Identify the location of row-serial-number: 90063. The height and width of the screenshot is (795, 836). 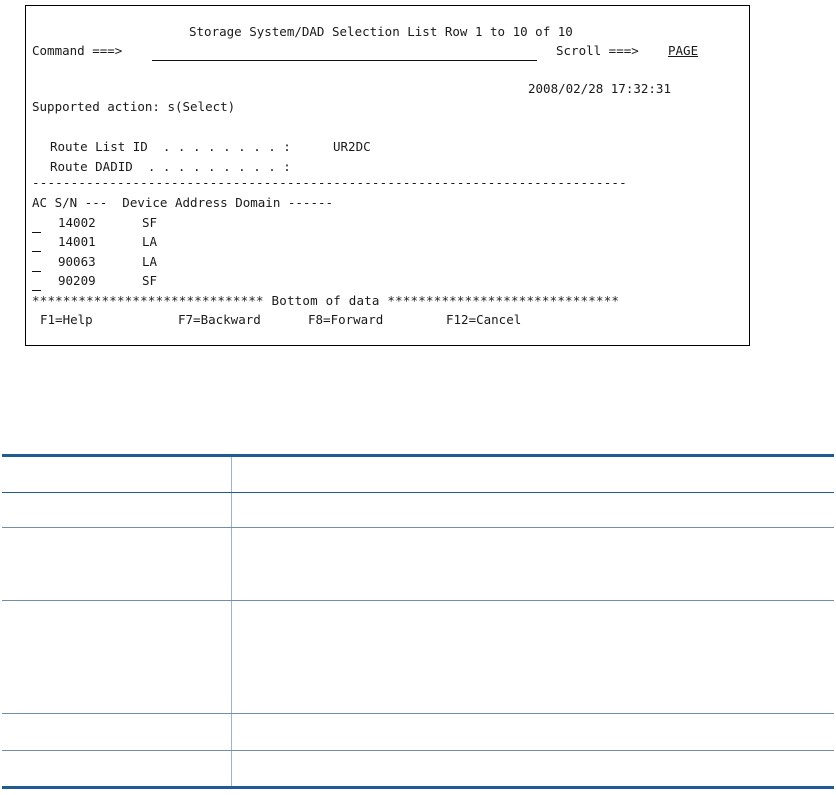
(77, 261).